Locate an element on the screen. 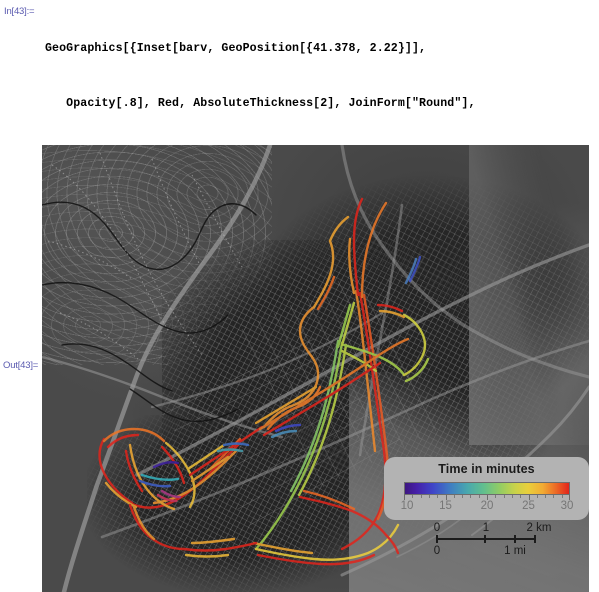 The width and height of the screenshot is (599, 592). legend-label: 20 is located at coordinates (487, 506).